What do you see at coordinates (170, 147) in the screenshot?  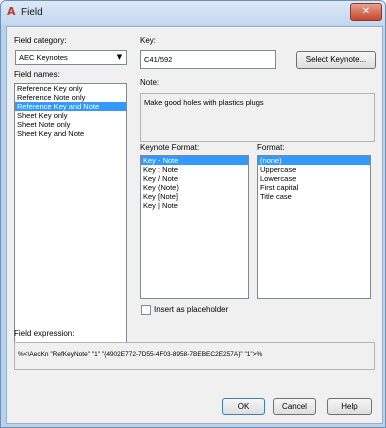 I see `keynote-format-label: Keynote Format:` at bounding box center [170, 147].